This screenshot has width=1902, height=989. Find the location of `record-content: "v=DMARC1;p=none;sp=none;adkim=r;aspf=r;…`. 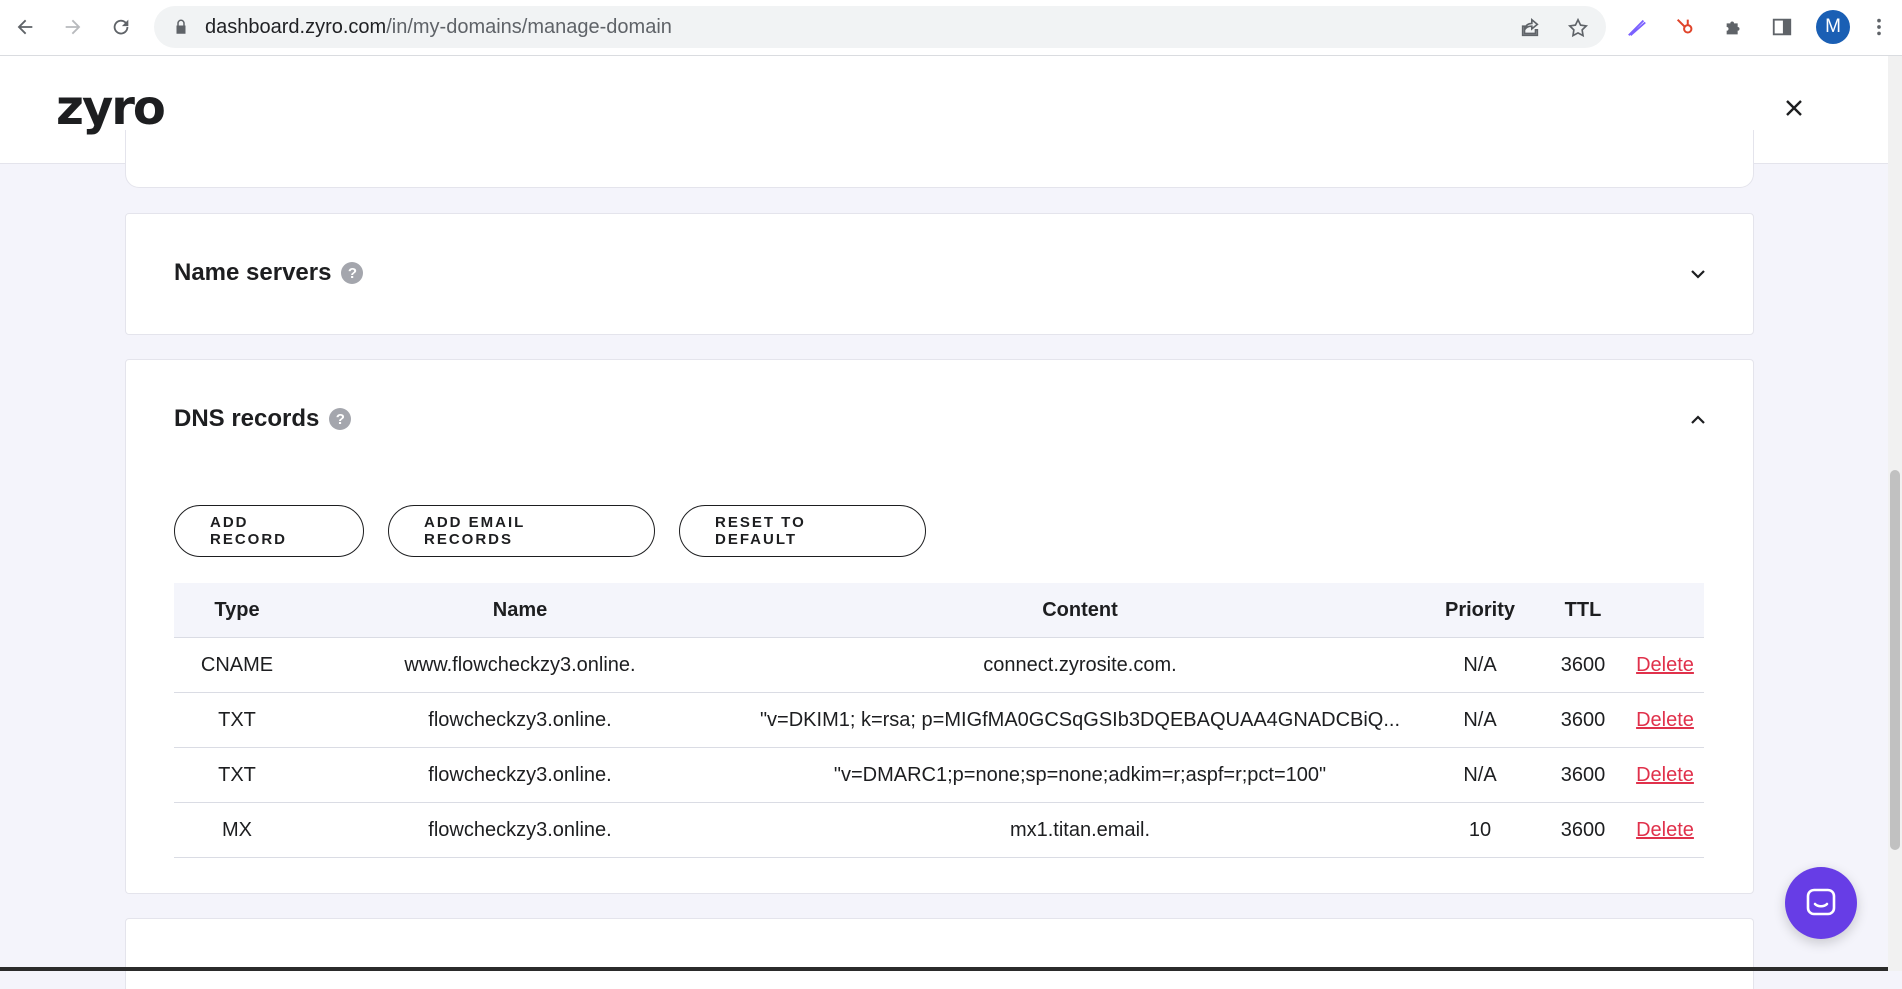

record-content: "v=DMARC1;p=none;sp=none;adkim=r;aspf=r;… is located at coordinates (1080, 775).